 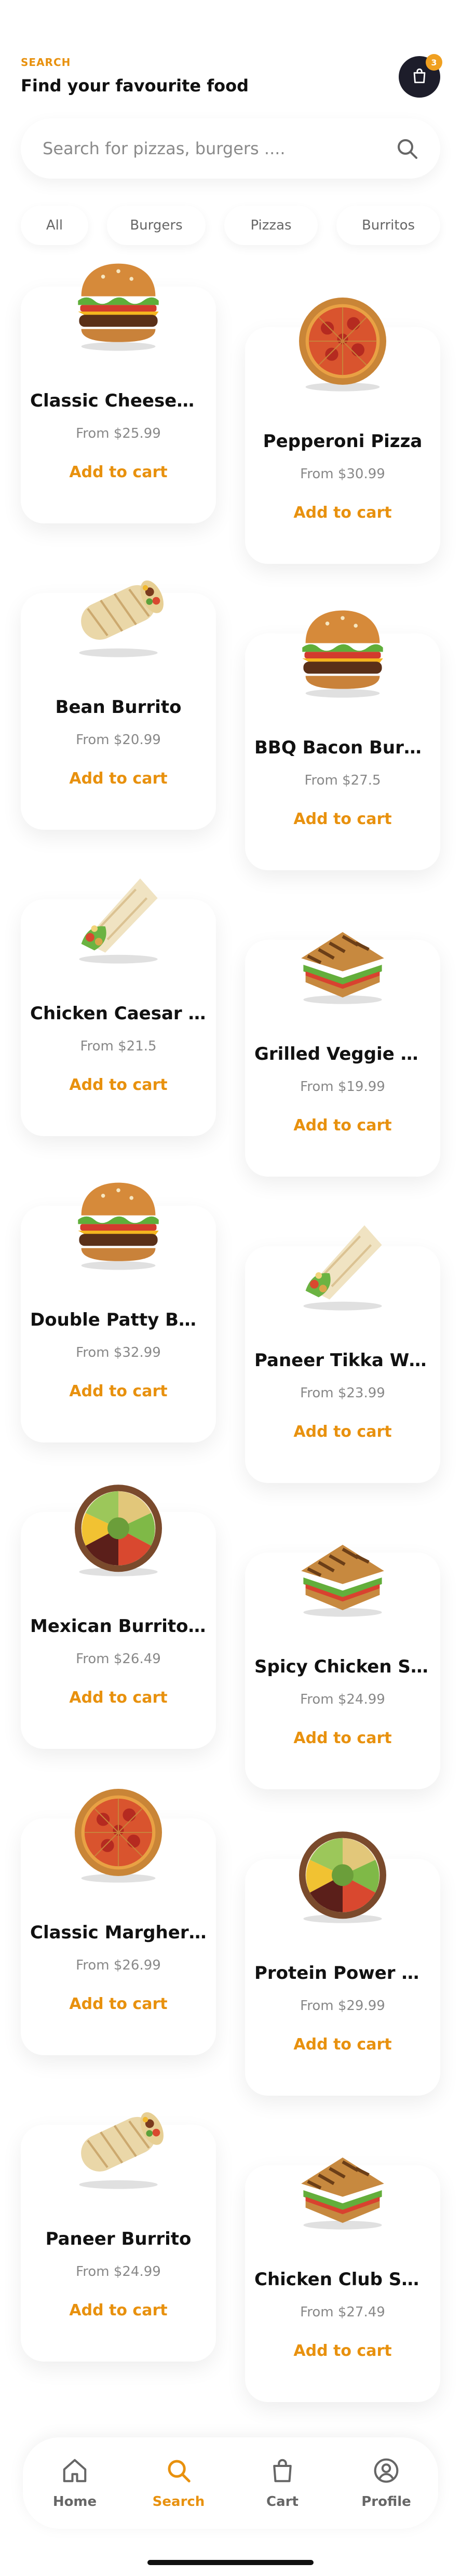 What do you see at coordinates (386, 2472) in the screenshot?
I see `profile-icon` at bounding box center [386, 2472].